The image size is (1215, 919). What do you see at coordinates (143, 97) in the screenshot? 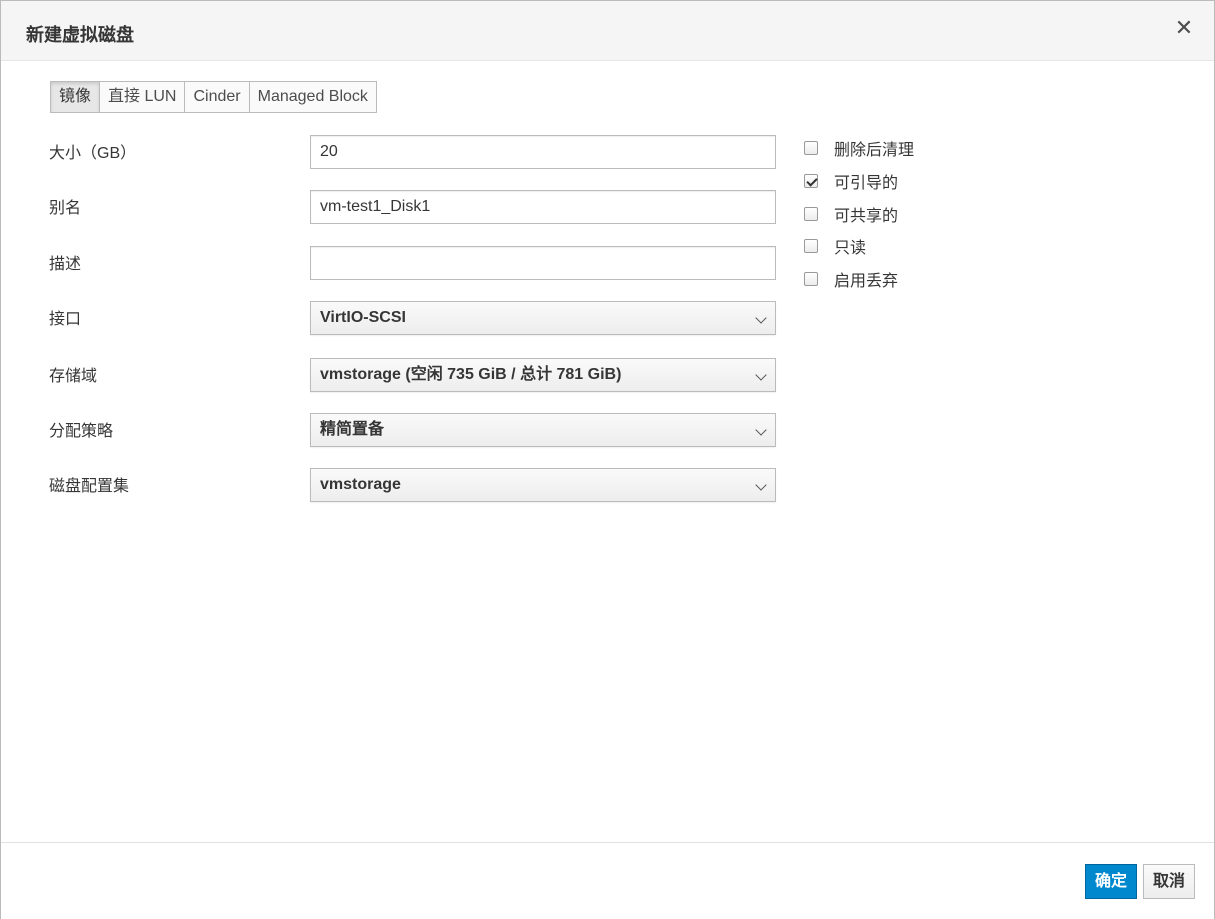
I see `tab-direct-lun: 直接 LUN` at bounding box center [143, 97].